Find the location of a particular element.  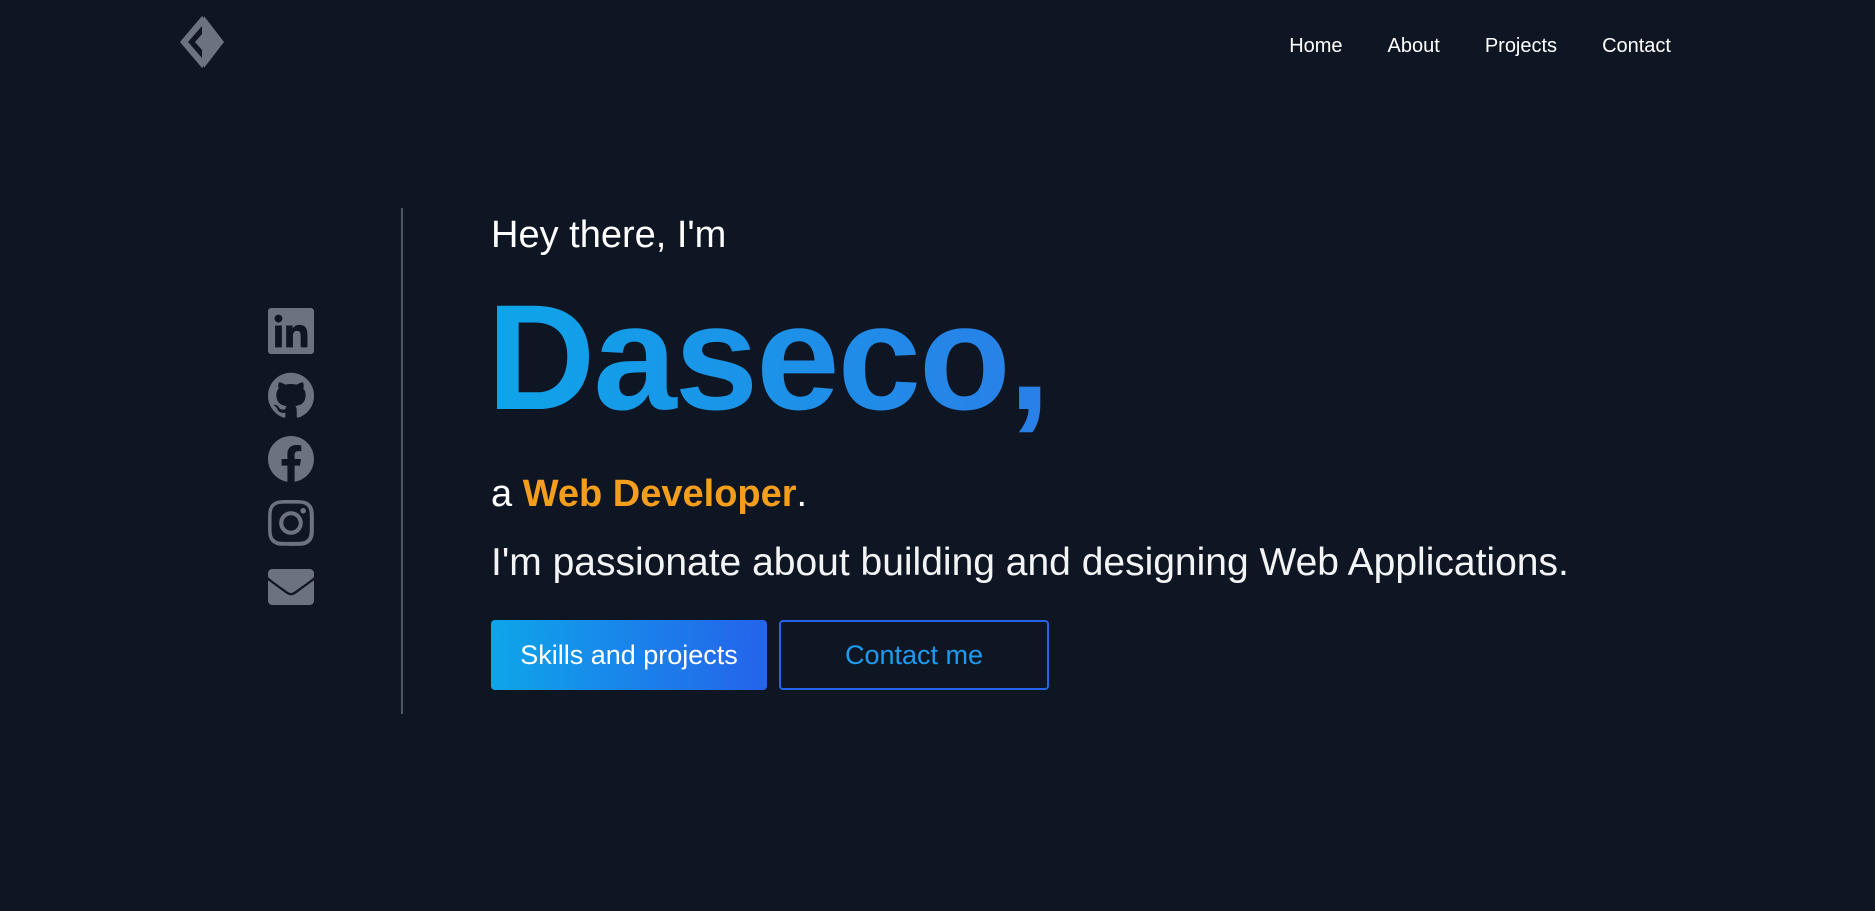

instagram-icon is located at coordinates (291, 523).